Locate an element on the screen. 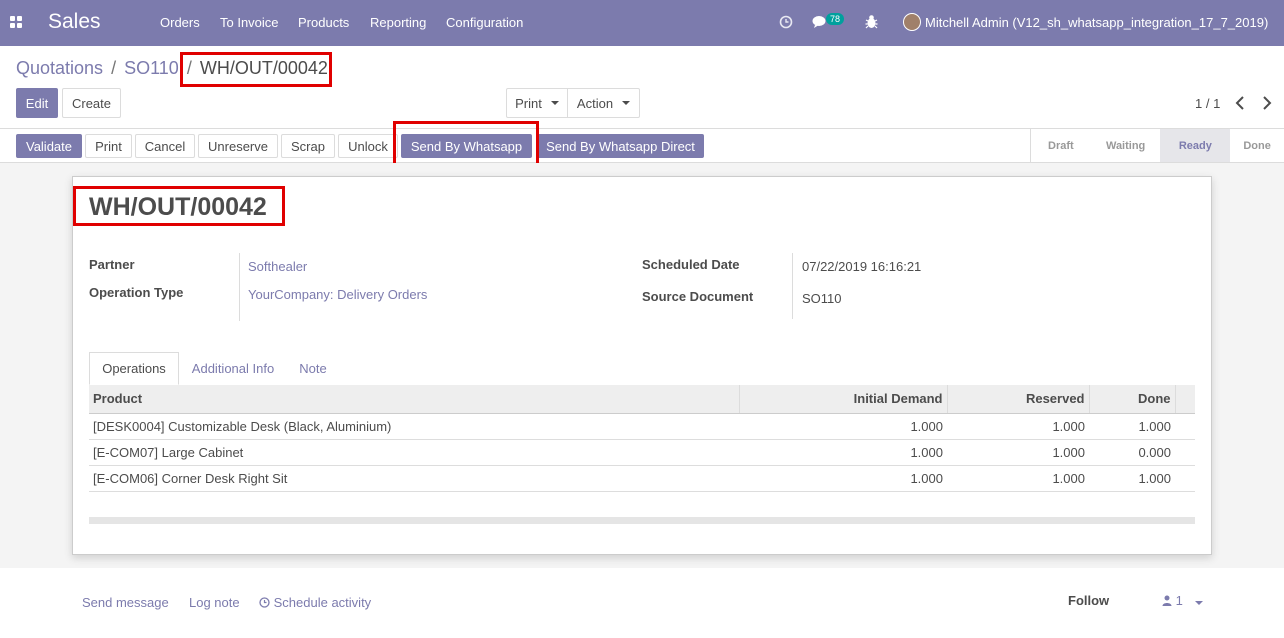  table-footer is located at coordinates (642, 520).